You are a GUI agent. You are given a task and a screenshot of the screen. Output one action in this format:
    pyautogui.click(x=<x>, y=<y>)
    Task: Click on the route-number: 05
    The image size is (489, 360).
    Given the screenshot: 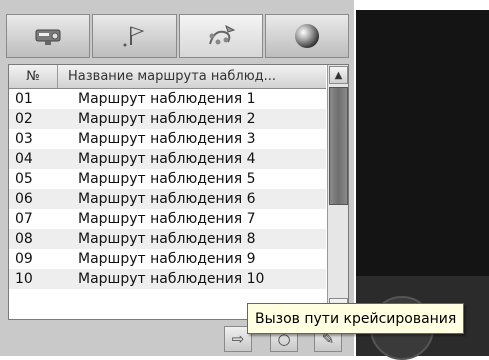 What is the action you would take?
    pyautogui.click(x=24, y=179)
    